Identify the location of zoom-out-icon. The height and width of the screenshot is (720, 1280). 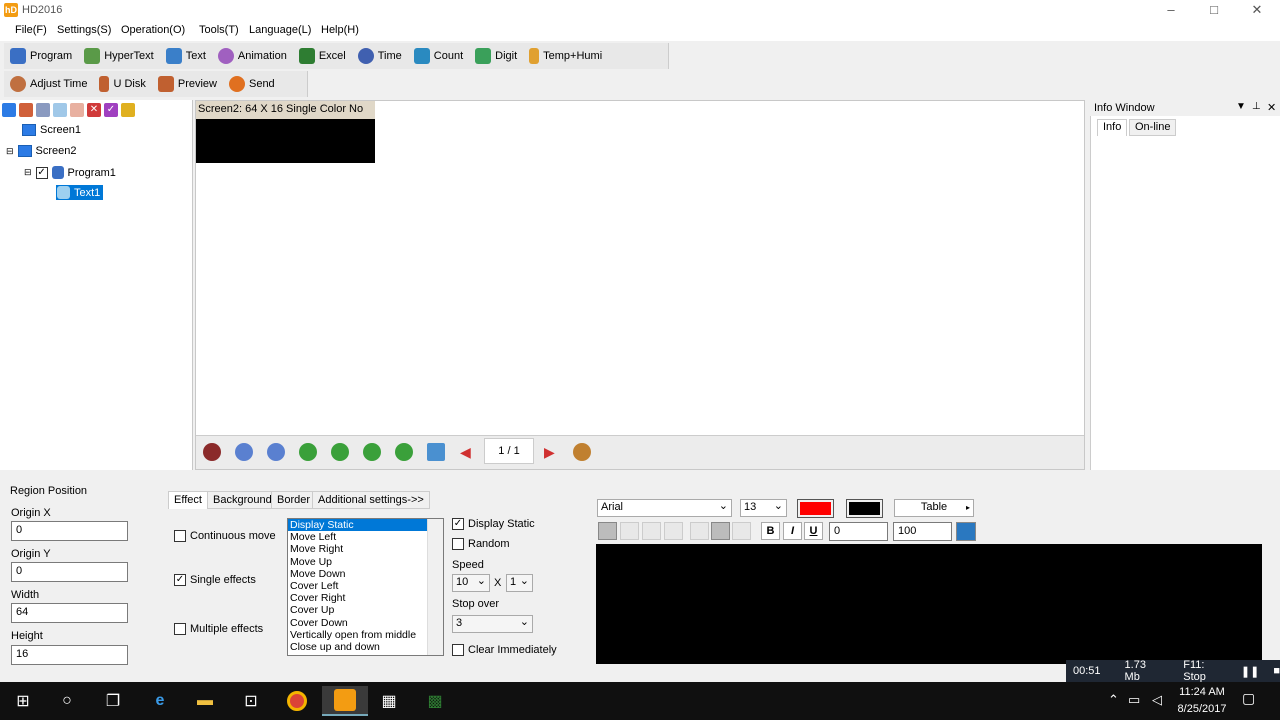
(276, 452).